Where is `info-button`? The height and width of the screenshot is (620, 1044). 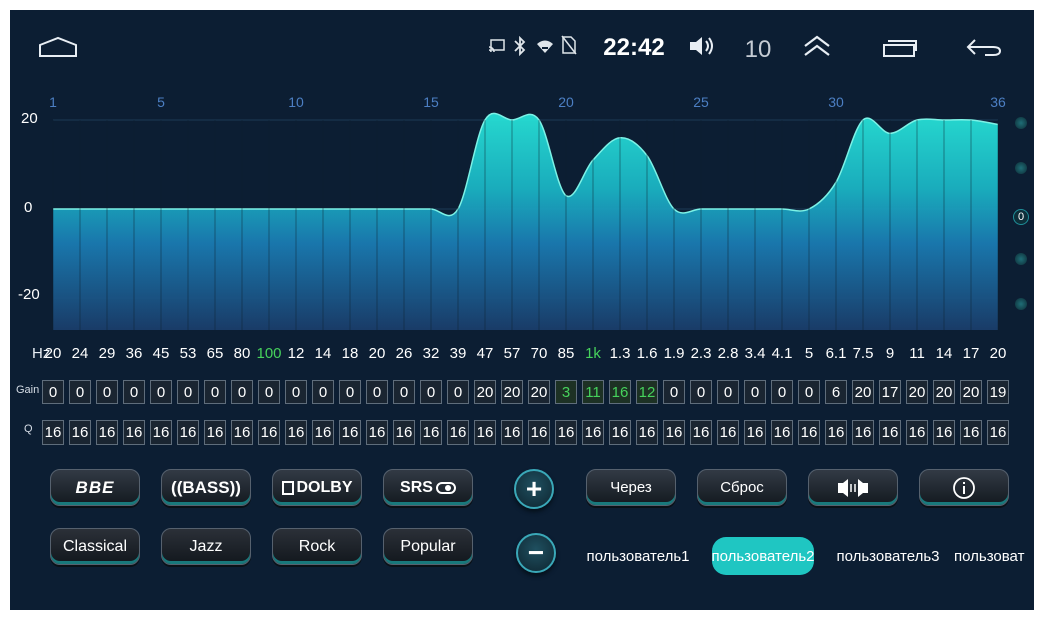 info-button is located at coordinates (964, 487).